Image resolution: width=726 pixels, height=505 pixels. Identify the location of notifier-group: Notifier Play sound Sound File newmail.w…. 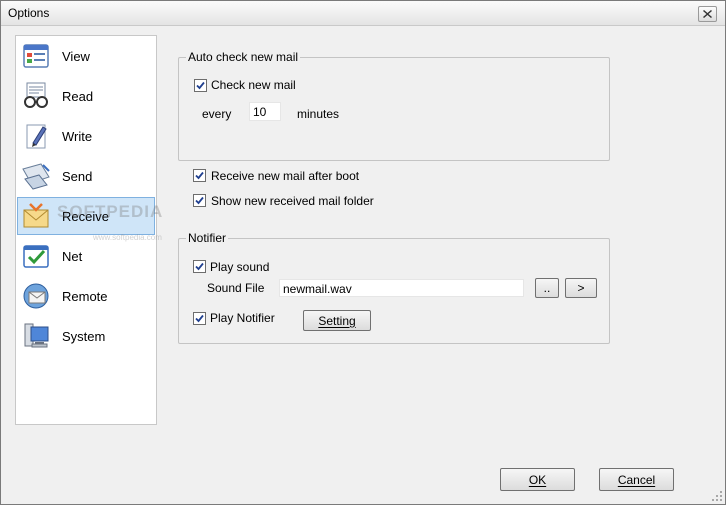
(394, 287).